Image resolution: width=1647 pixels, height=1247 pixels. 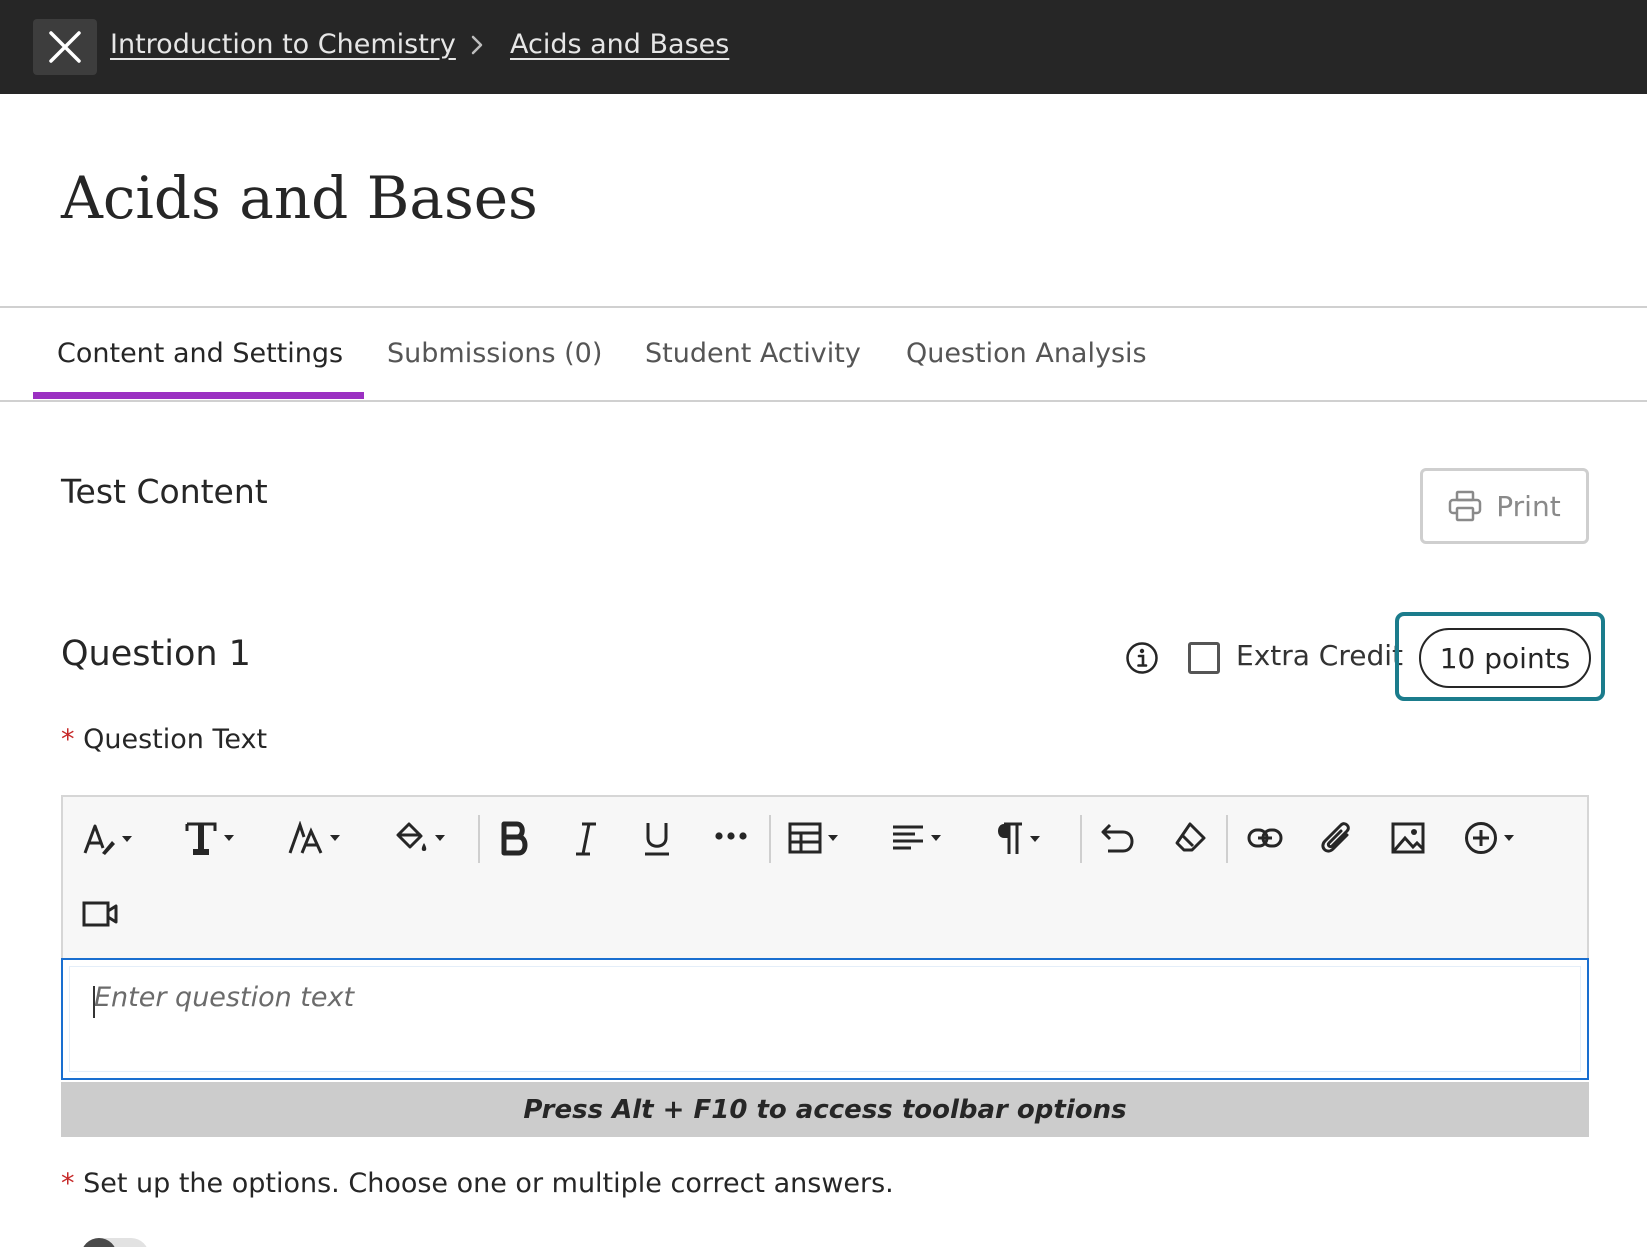 What do you see at coordinates (1528, 506) in the screenshot?
I see `print-label: Print` at bounding box center [1528, 506].